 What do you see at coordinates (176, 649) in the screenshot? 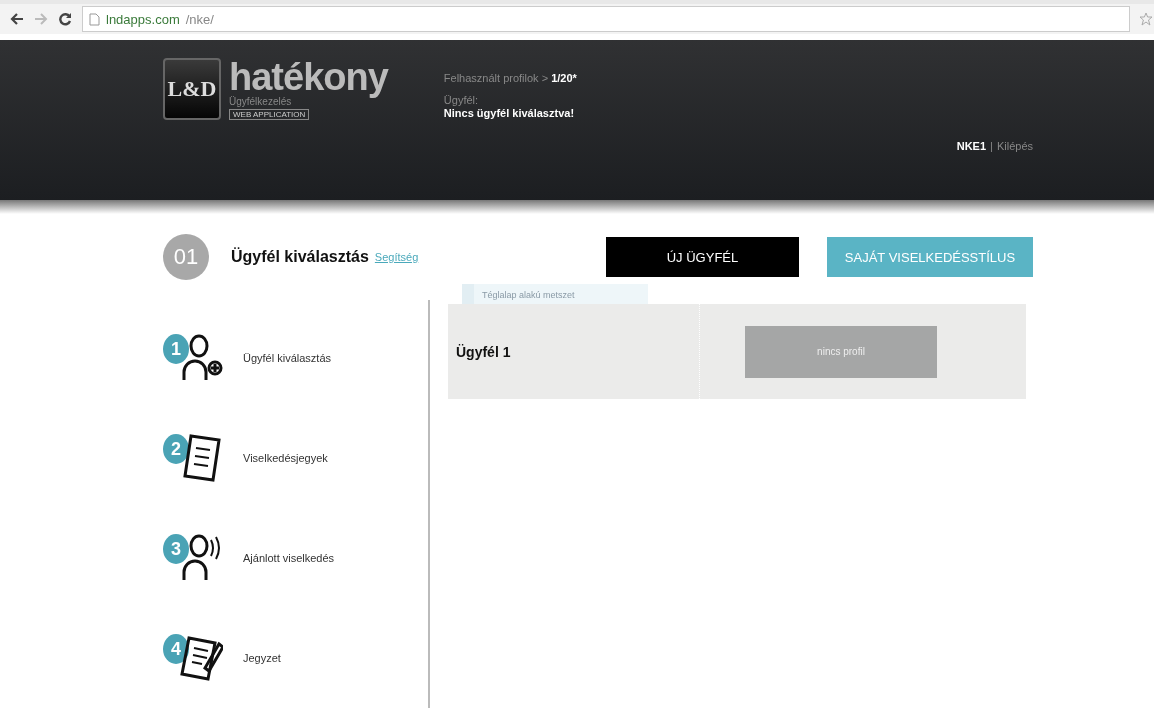
I see `step-number-badge: 4` at bounding box center [176, 649].